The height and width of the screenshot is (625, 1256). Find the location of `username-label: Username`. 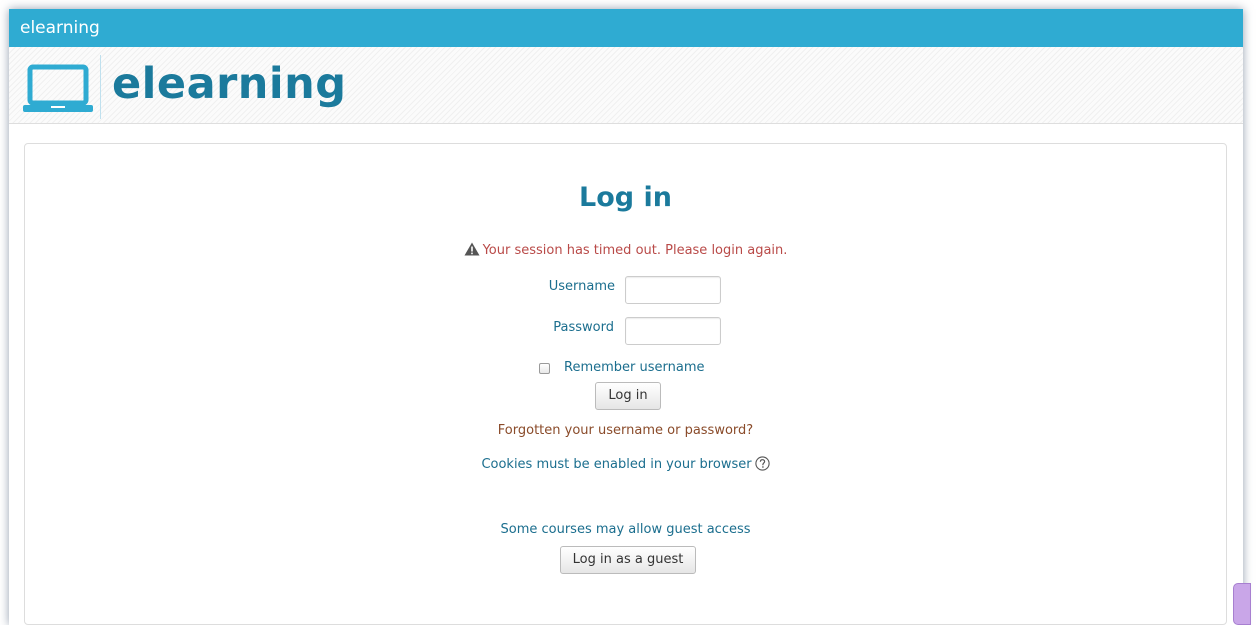

username-label: Username is located at coordinates (581, 286).